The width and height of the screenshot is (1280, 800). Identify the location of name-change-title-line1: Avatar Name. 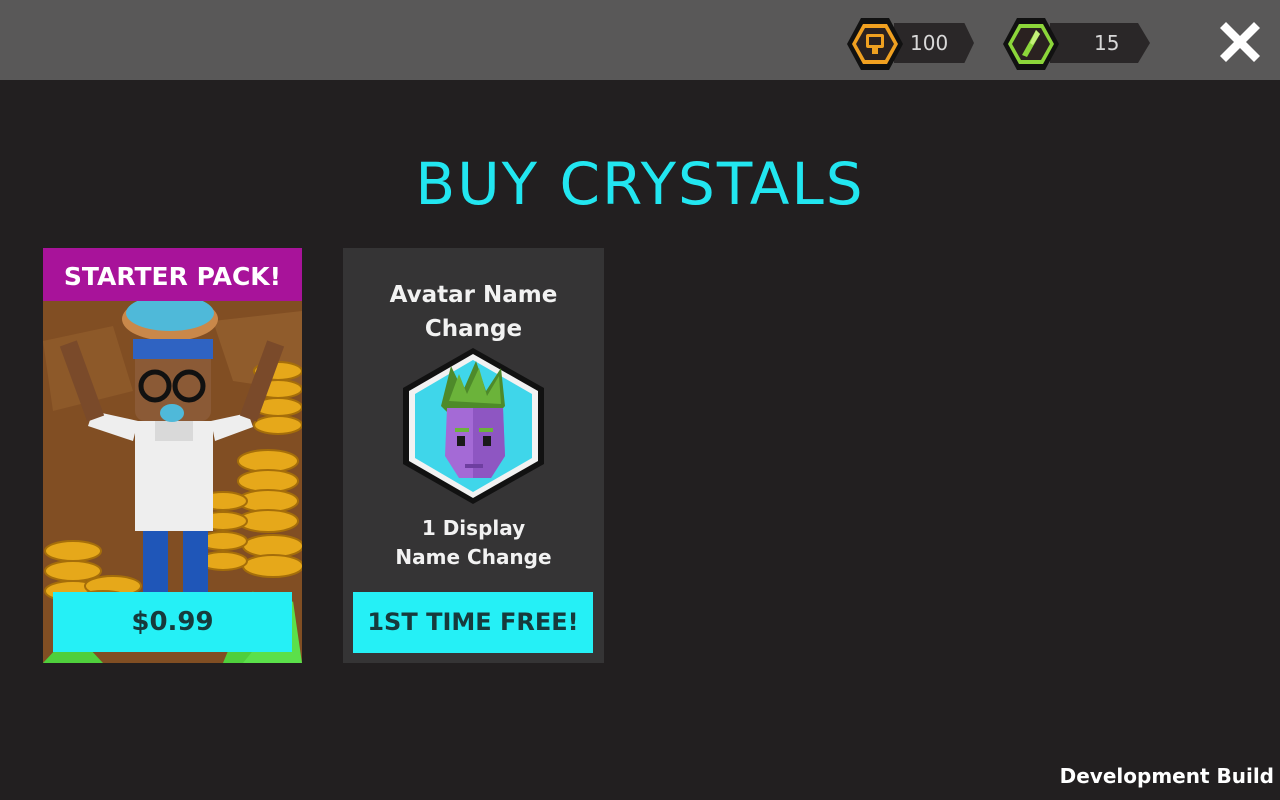
(473, 295).